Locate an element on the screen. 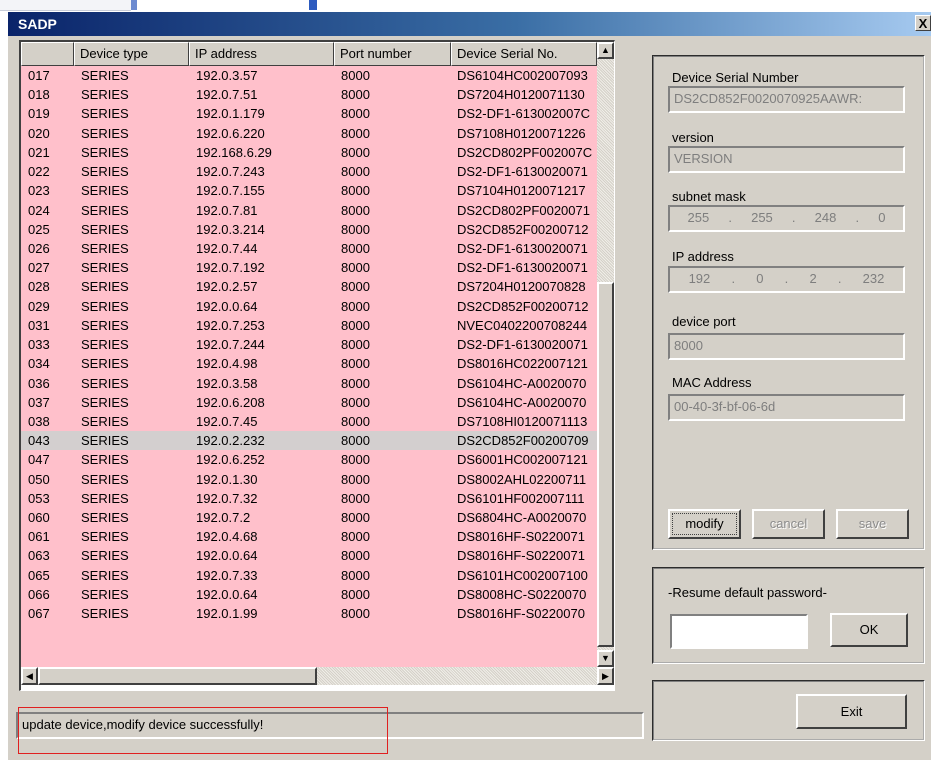 The height and width of the screenshot is (760, 931). mac-address-field: 00-40-3f-bf-06-6d is located at coordinates (786, 407).